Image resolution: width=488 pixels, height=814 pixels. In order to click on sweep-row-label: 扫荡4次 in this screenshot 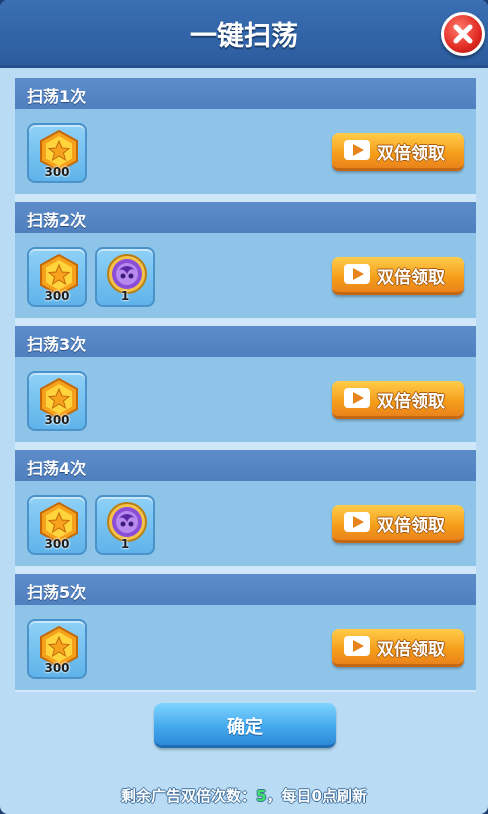, I will do `click(57, 468)`.